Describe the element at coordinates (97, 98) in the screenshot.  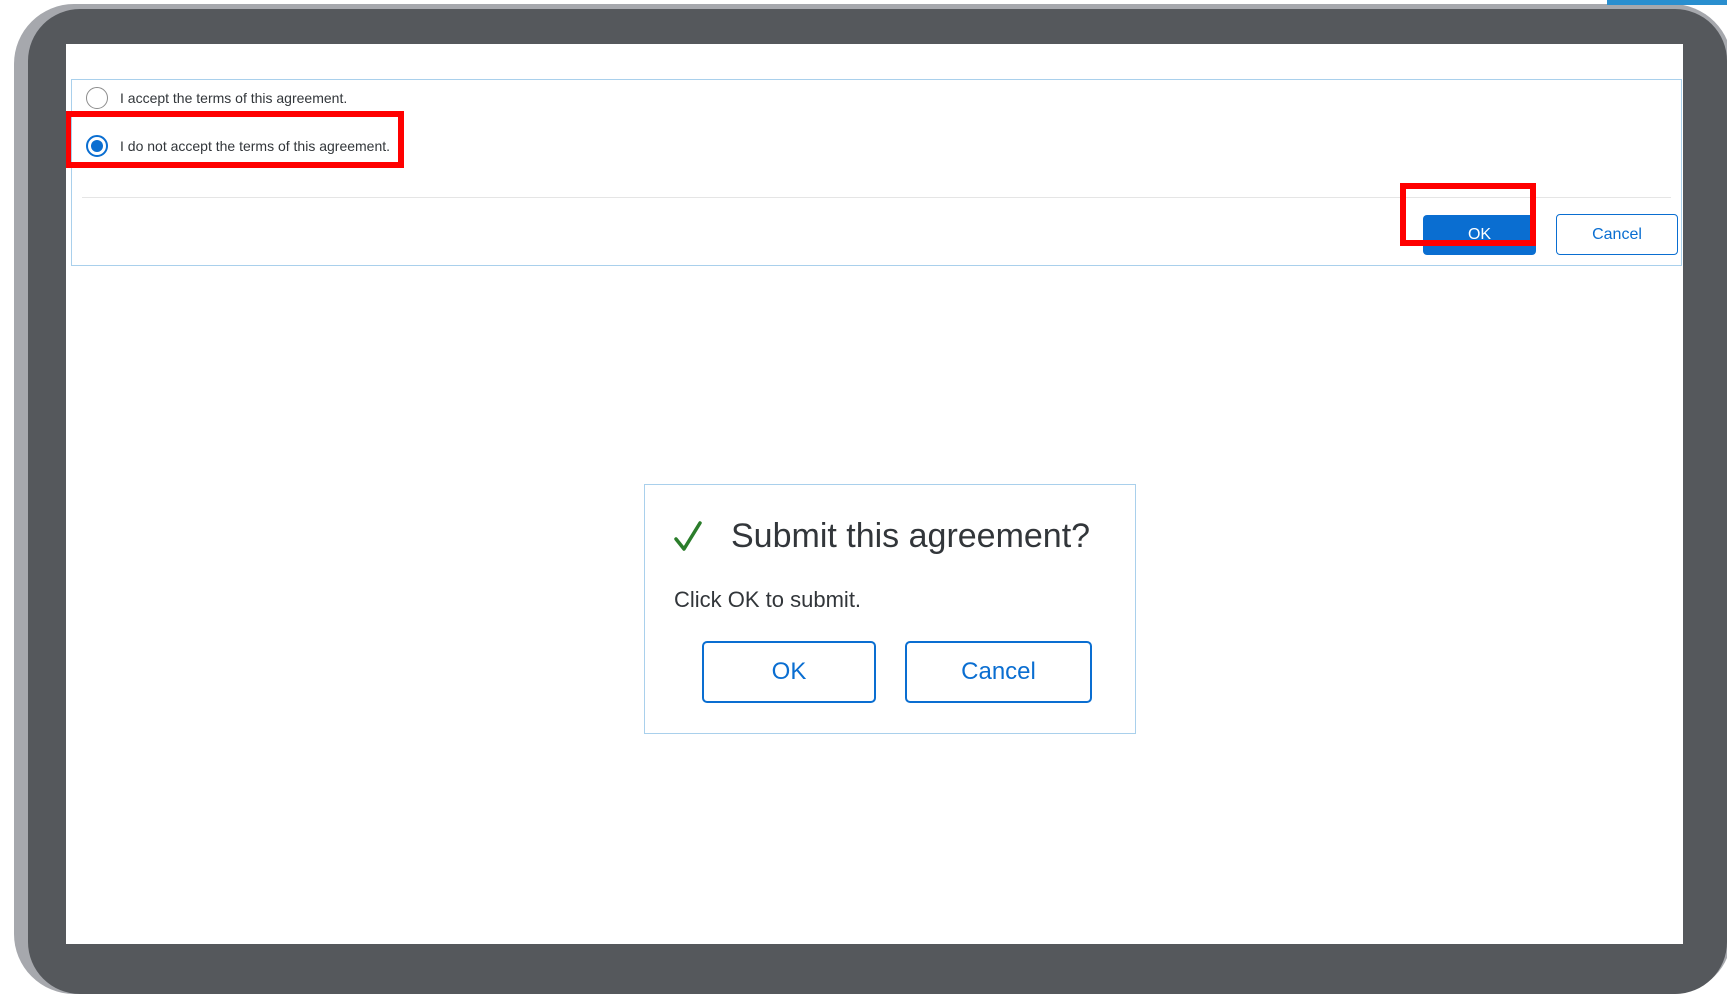
I see `accept-terms-radio` at that location.